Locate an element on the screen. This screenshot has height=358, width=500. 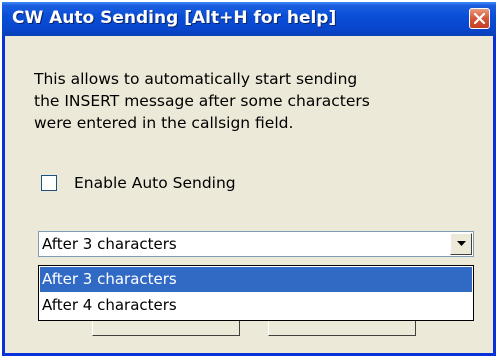
dropdown-option: After 4 characters is located at coordinates (256, 305).